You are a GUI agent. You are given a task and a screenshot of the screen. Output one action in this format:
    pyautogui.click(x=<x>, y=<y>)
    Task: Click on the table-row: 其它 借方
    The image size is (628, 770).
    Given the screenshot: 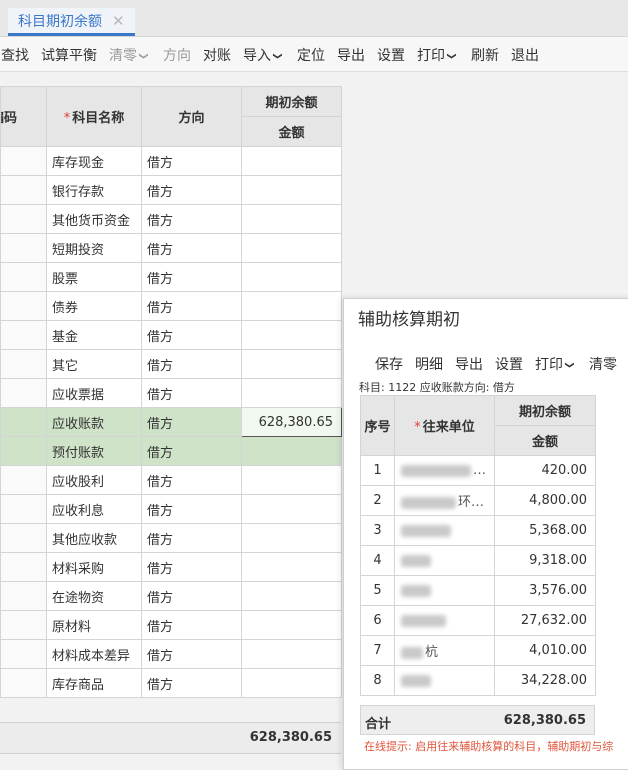 What is the action you would take?
    pyautogui.click(x=171, y=364)
    